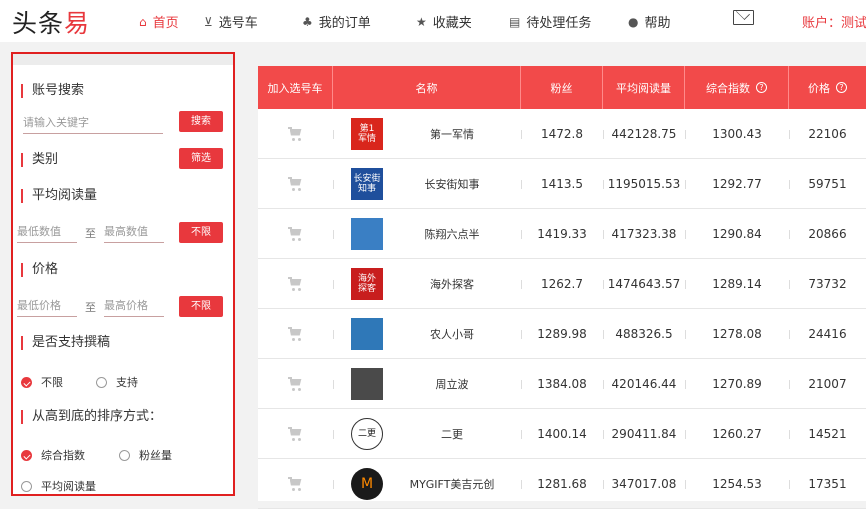  I want to click on avatar: 二更, so click(367, 433).